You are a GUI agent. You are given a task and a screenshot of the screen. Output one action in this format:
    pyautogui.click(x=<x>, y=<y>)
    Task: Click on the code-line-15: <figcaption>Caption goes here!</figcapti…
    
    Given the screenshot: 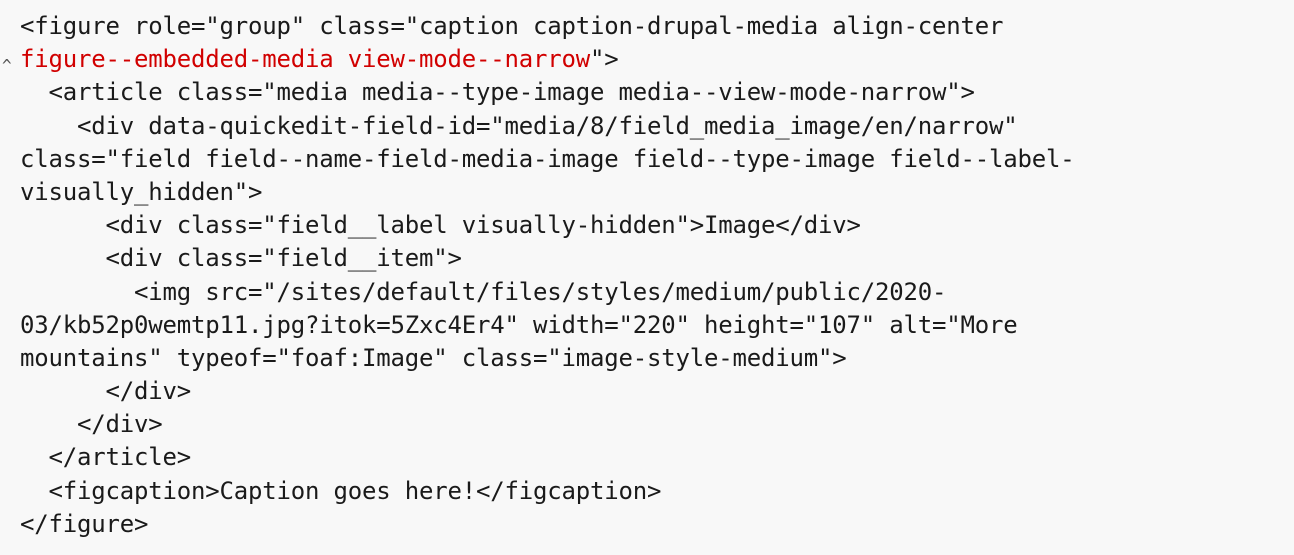 What is the action you would take?
    pyautogui.click(x=341, y=490)
    